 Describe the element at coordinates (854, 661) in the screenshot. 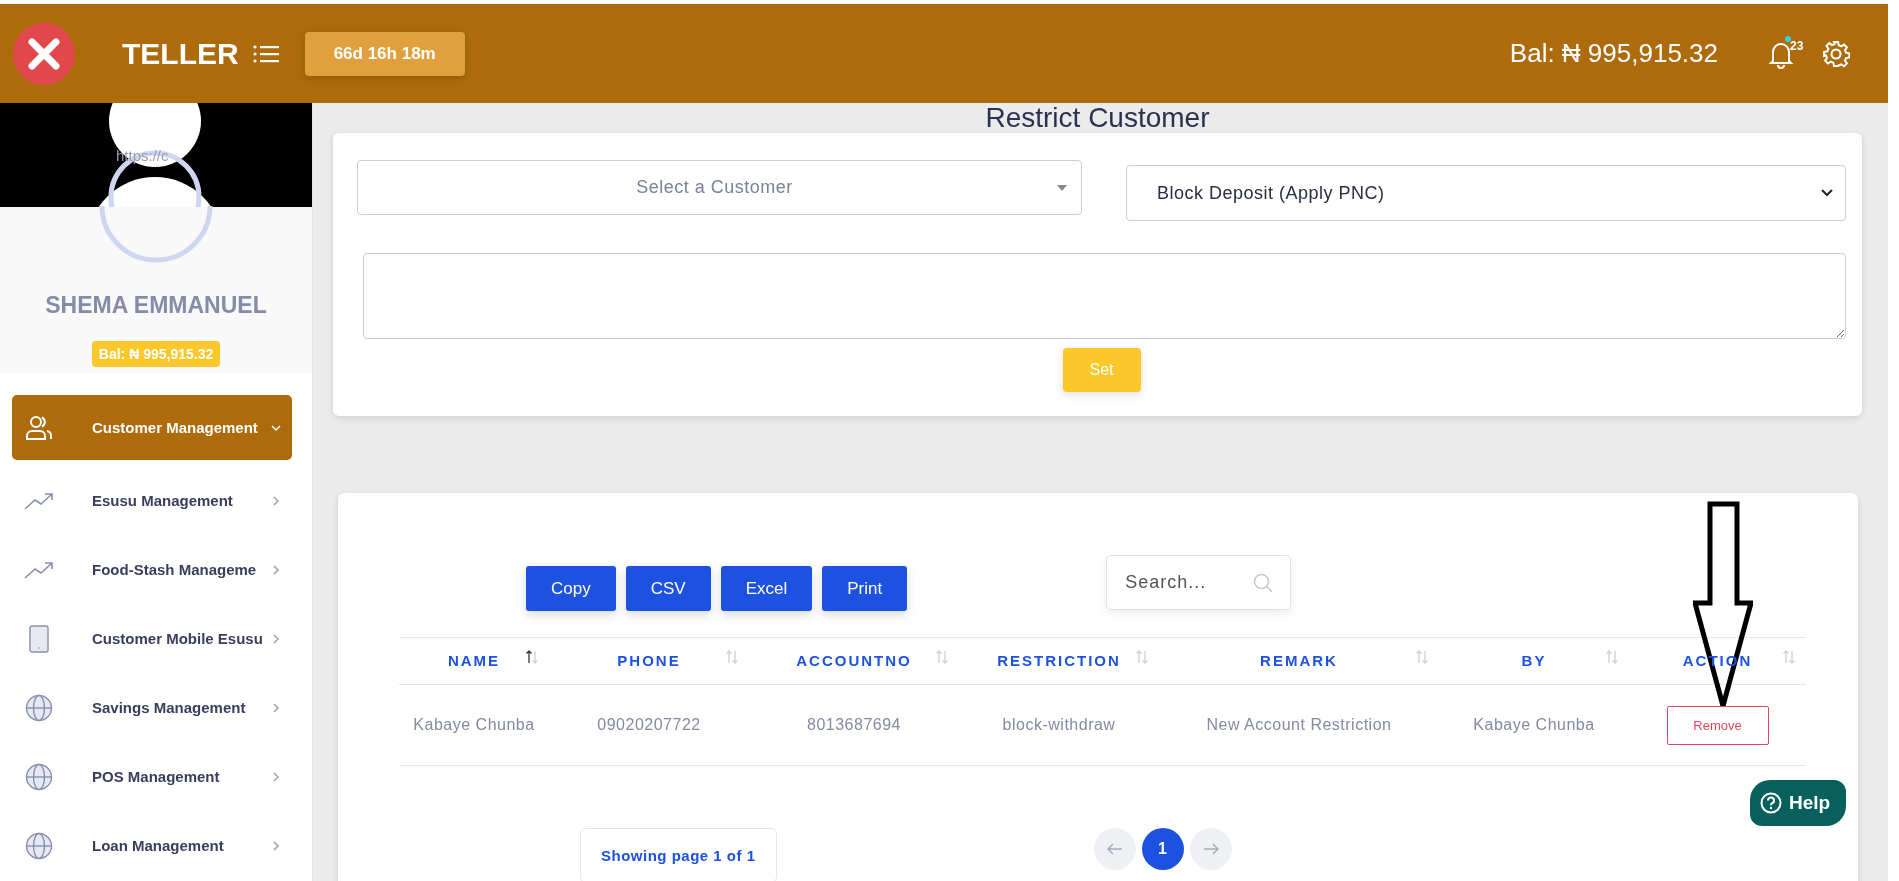

I see `column-header: ACCOUNTNO` at that location.